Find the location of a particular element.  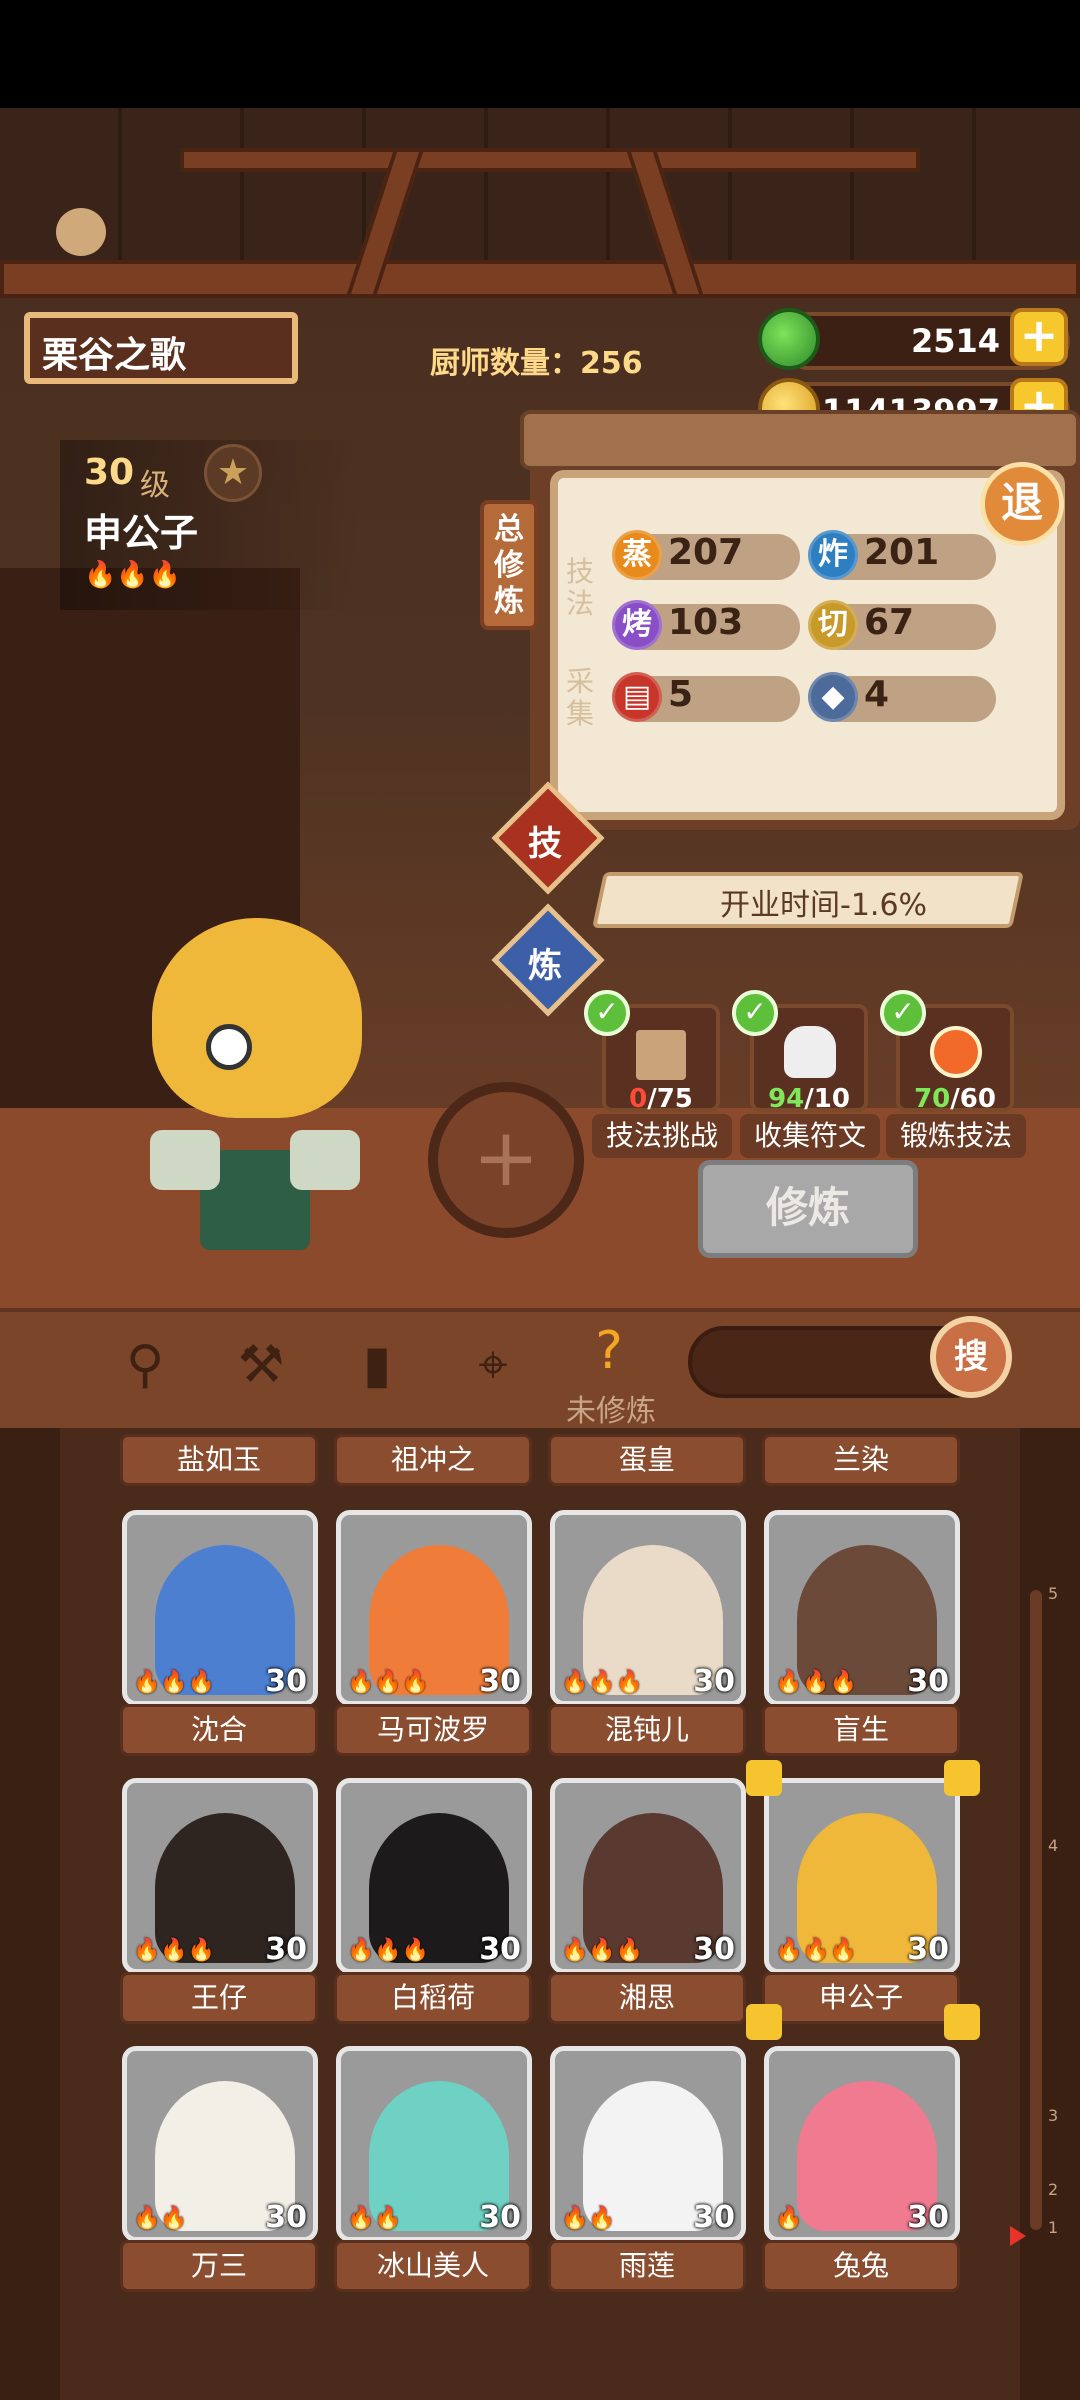

add-chef-button: + is located at coordinates (506, 1160).